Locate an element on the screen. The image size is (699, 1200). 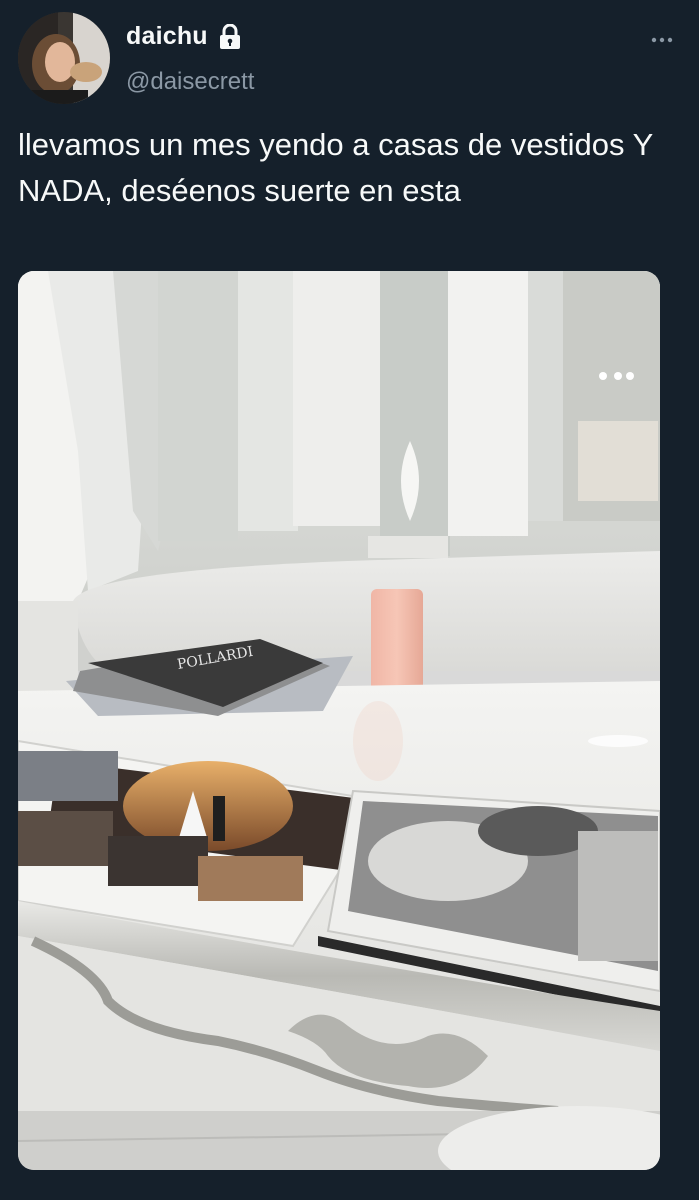
avatar-image is located at coordinates (64, 58).